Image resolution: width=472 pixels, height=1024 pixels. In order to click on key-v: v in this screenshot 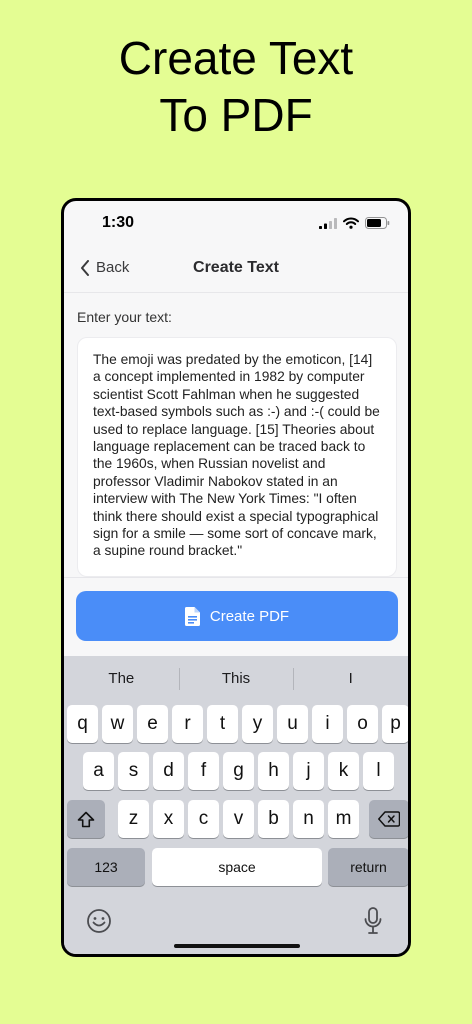, I will do `click(238, 819)`.